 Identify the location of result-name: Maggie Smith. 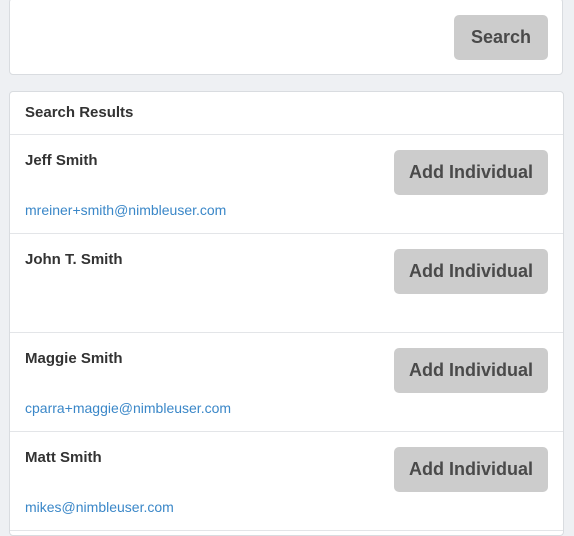
(74, 358).